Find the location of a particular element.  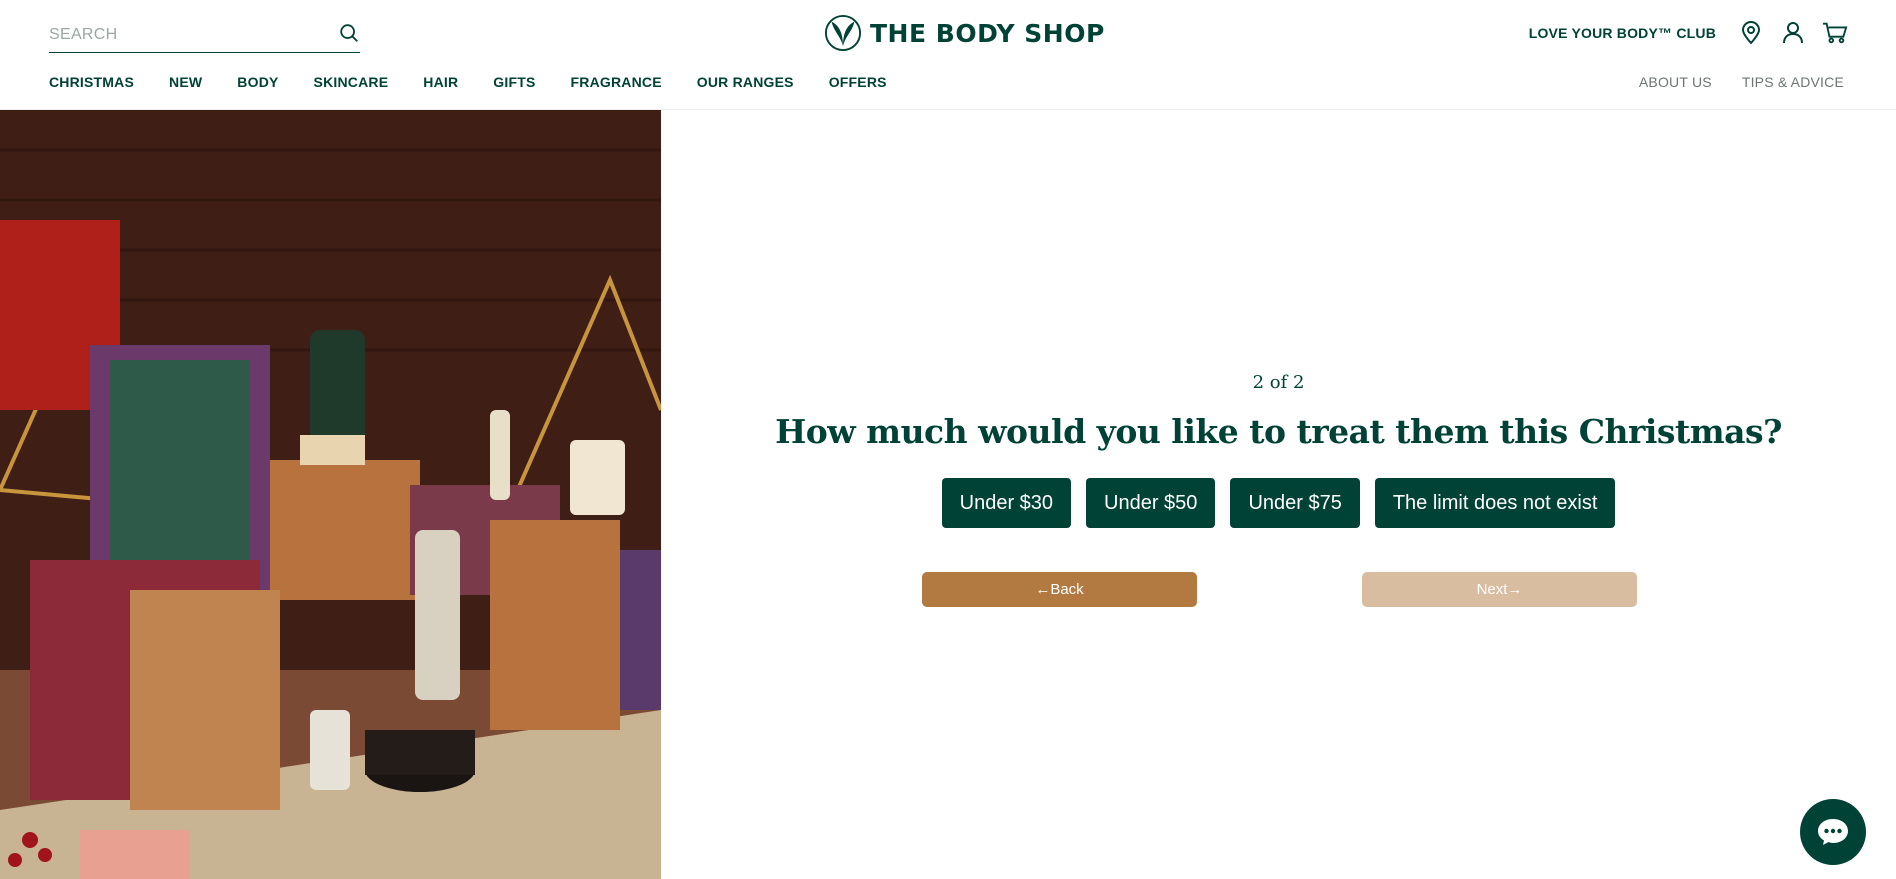

nav-item-new: NEW is located at coordinates (185, 82).